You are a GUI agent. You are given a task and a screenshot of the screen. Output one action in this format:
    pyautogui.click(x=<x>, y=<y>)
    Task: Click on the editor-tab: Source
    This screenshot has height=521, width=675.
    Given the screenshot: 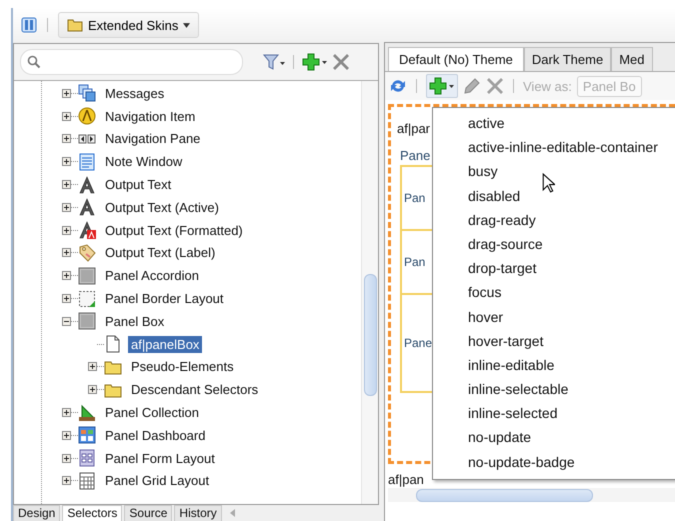 What is the action you would take?
    pyautogui.click(x=148, y=513)
    